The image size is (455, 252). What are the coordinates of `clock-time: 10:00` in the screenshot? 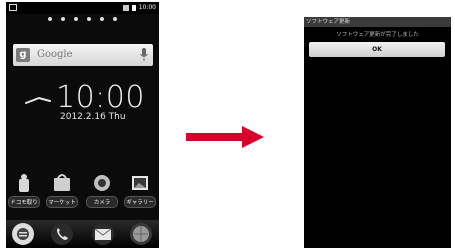 It's located at (100, 97).